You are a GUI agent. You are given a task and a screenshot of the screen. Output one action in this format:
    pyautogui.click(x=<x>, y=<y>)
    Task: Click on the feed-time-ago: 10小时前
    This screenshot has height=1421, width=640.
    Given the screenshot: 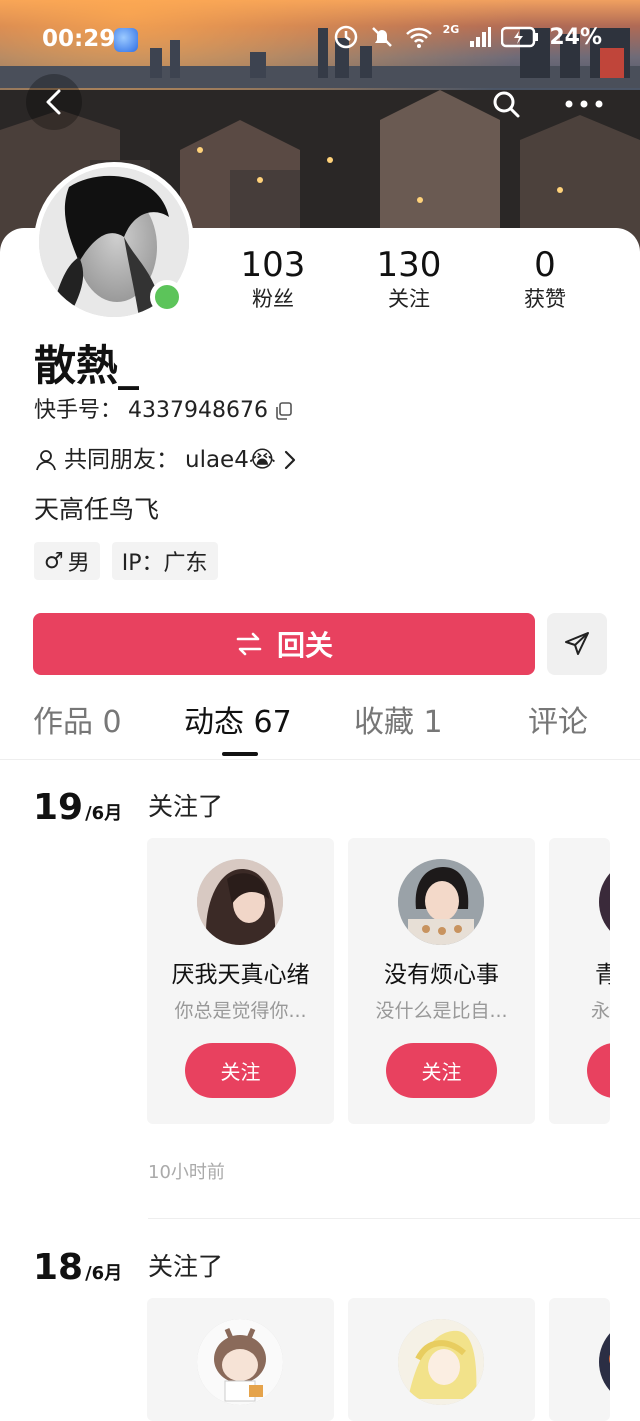 What is the action you would take?
    pyautogui.click(x=186, y=1172)
    